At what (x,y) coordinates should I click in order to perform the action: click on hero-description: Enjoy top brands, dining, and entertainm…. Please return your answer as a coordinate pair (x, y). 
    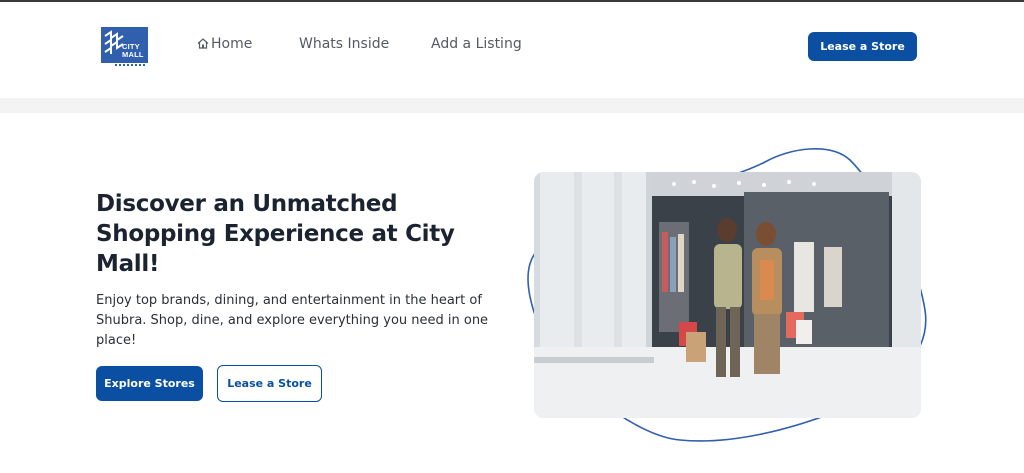
    Looking at the image, I should click on (292, 320).